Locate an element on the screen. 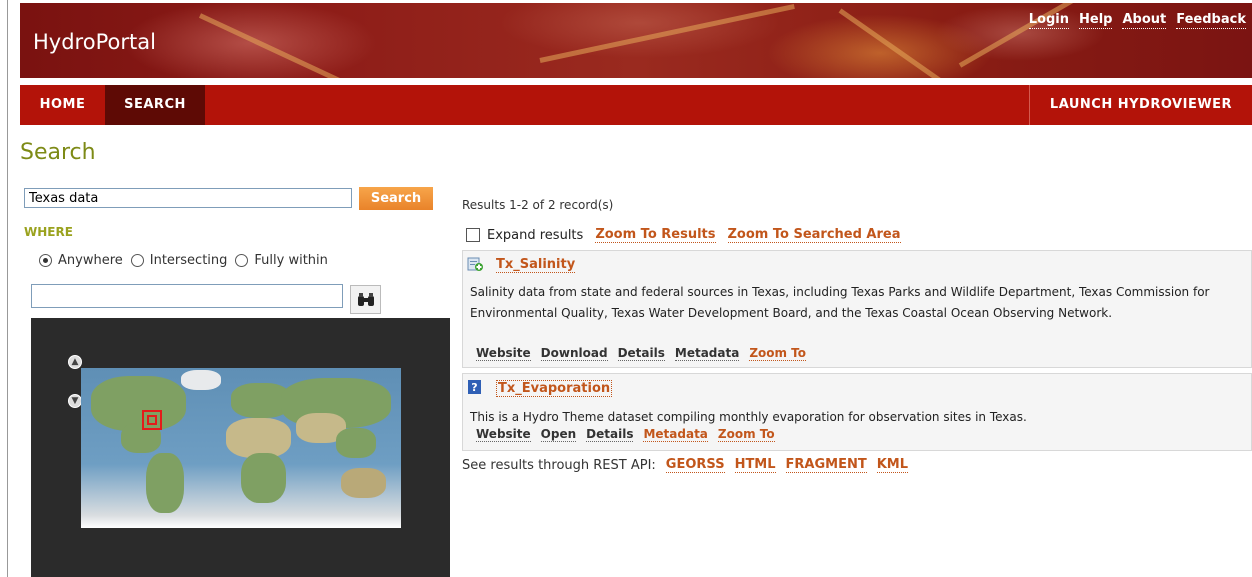 This screenshot has height=577, width=1252. radio-intersecting-label: Intersecting is located at coordinates (188, 260).